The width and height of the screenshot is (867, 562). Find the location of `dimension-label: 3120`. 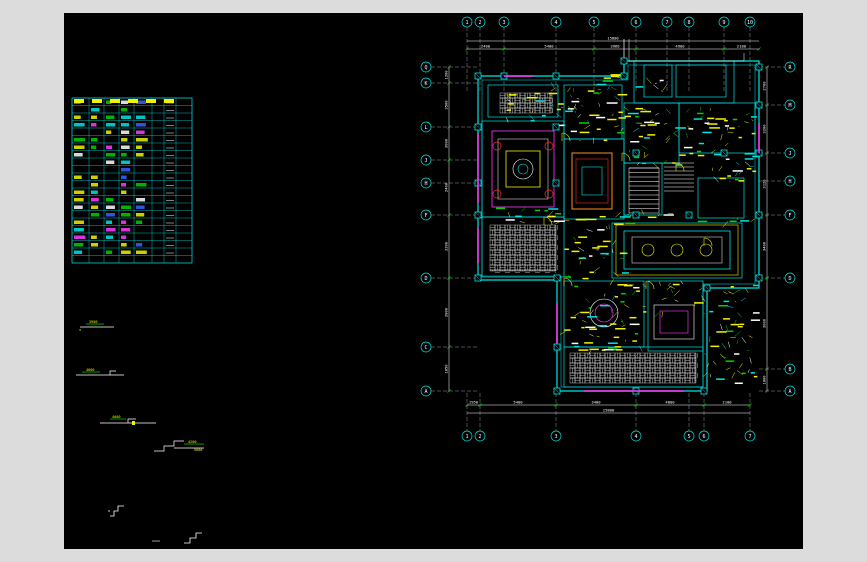

dimension-label: 3120 is located at coordinates (764, 184).